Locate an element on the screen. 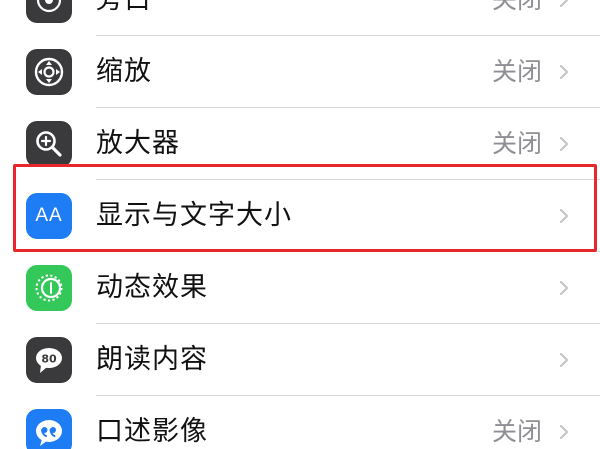  settings-row-audio-descriptions: 口述影像 关闭 is located at coordinates (300, 422).